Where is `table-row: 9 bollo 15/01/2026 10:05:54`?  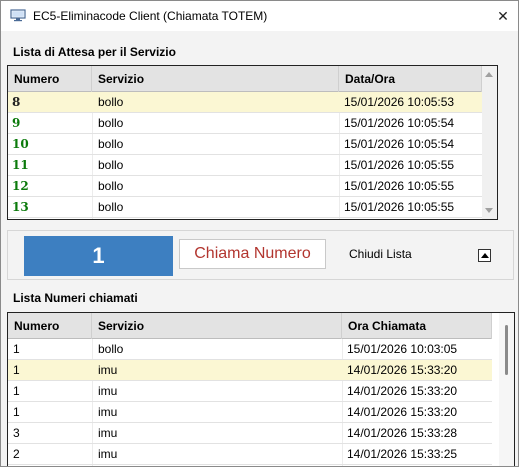
table-row: 9 bollo 15/01/2026 10:05:54 is located at coordinates (245, 123).